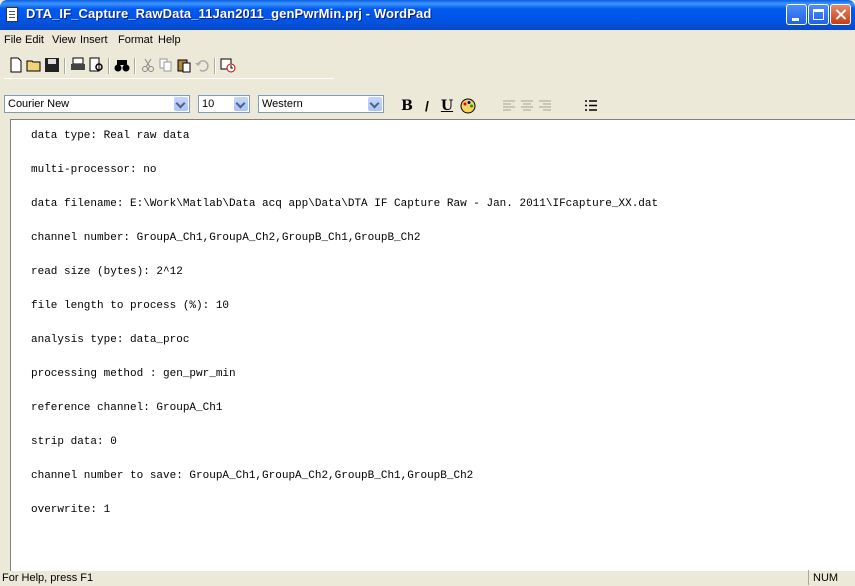  I want to click on document-line: analysis type: data_proc, so click(110, 340).